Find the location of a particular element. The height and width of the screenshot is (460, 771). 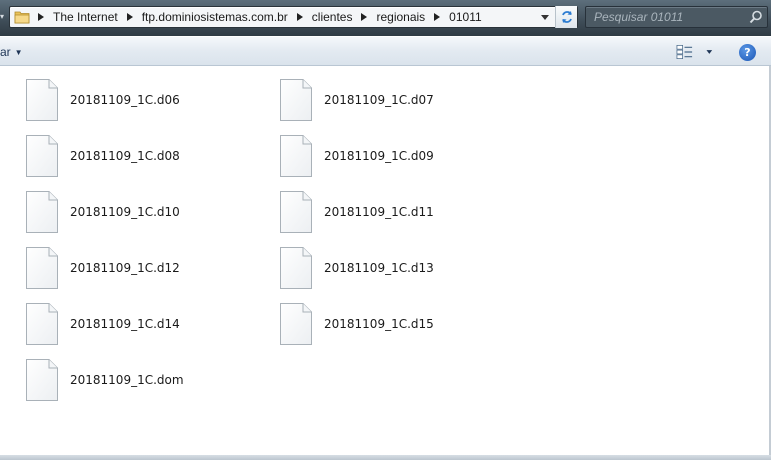

file-item: 20181109_1C.d08 is located at coordinates (120, 156).